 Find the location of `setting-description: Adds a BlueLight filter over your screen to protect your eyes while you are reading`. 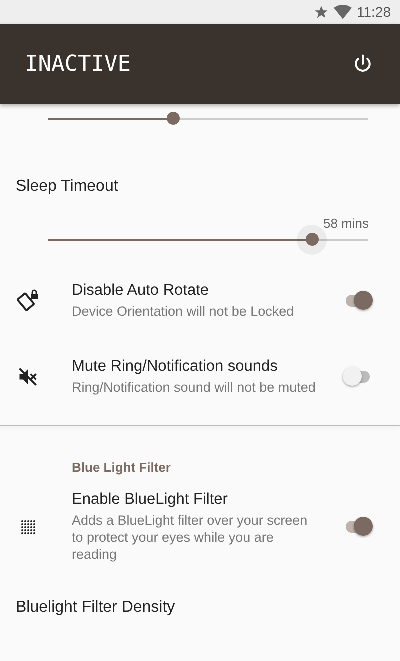

setting-description: Adds a BlueLight filter over your screen to protect your eyes while you are reading is located at coordinates (190, 537).